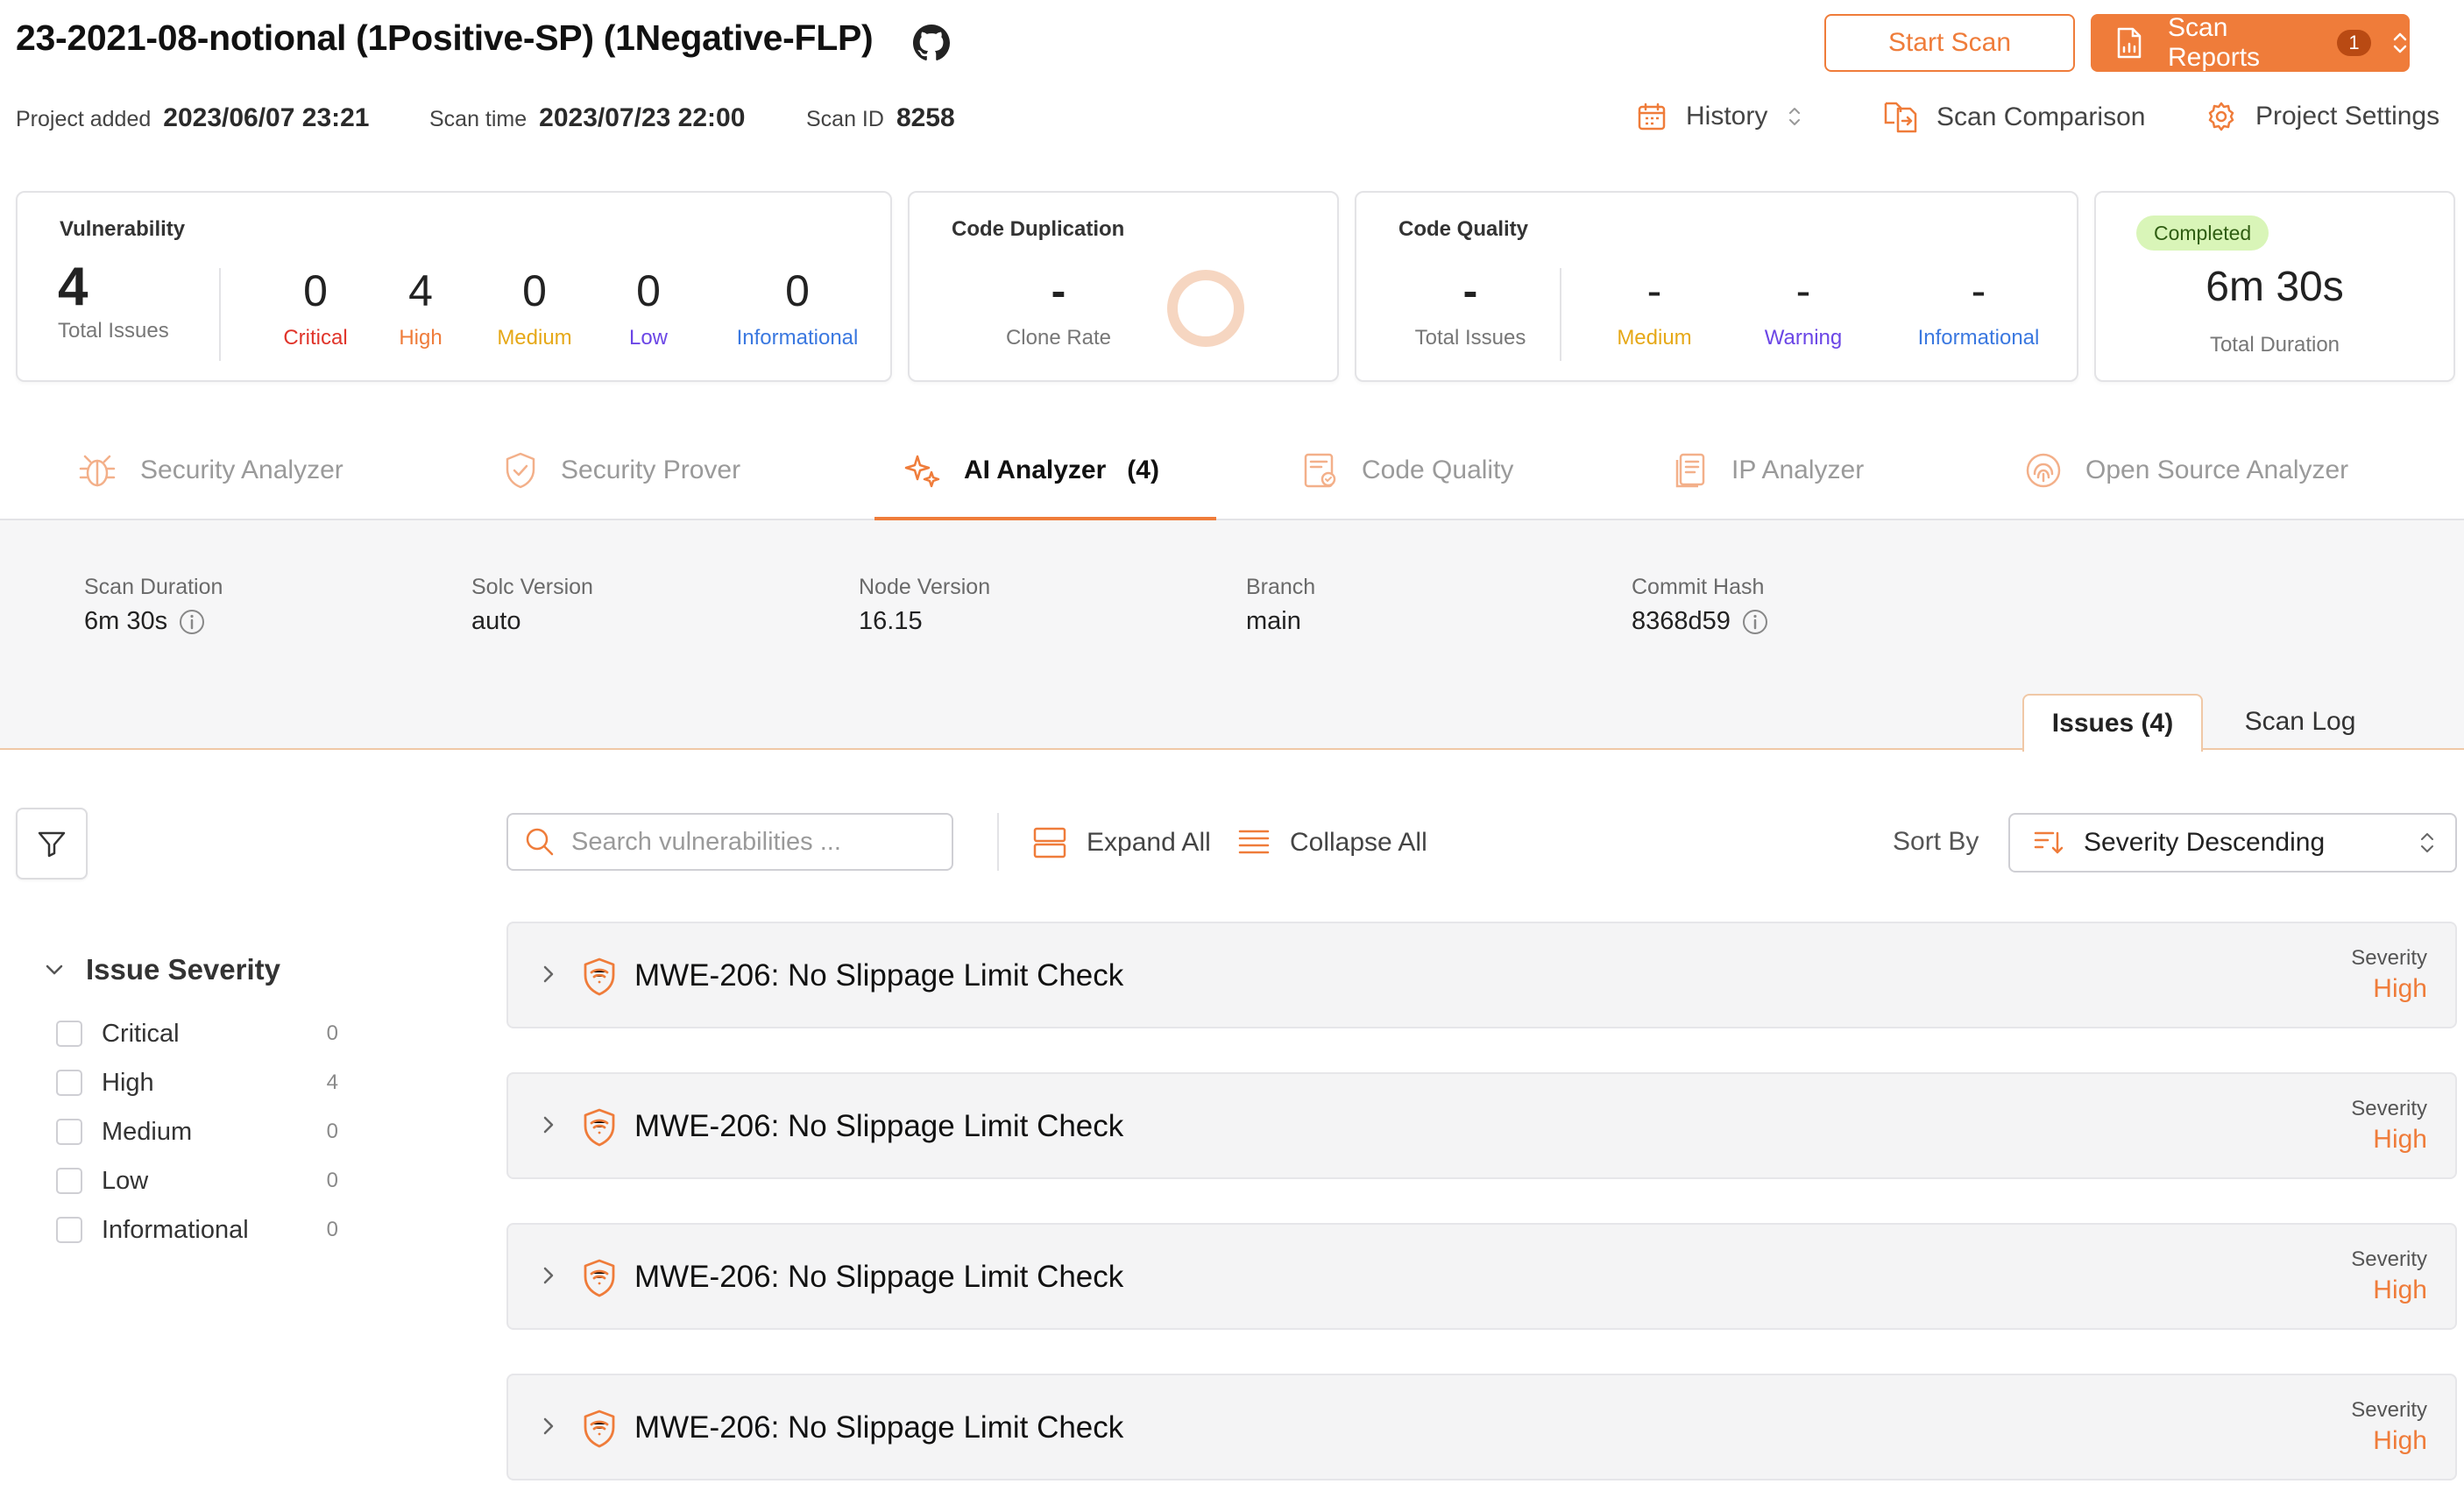  Describe the element at coordinates (84, 119) in the screenshot. I see `project-added-label: Project added` at that location.